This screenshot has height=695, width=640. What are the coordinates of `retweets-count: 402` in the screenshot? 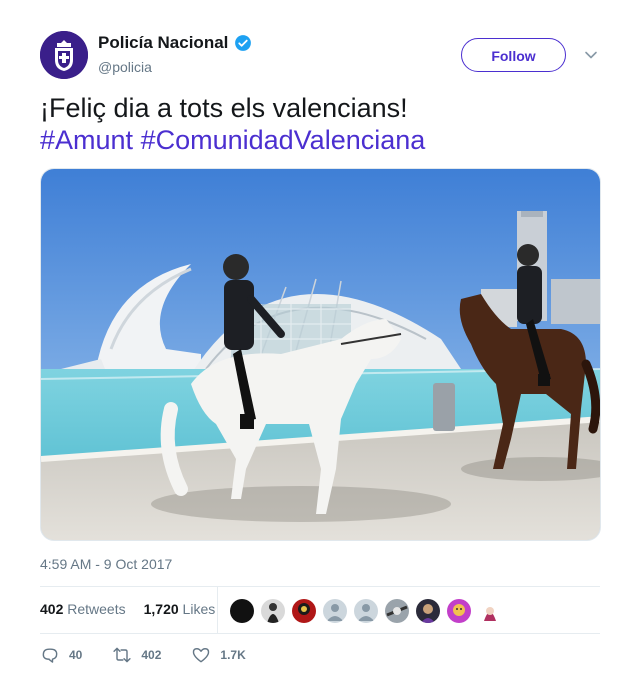 It's located at (52, 609).